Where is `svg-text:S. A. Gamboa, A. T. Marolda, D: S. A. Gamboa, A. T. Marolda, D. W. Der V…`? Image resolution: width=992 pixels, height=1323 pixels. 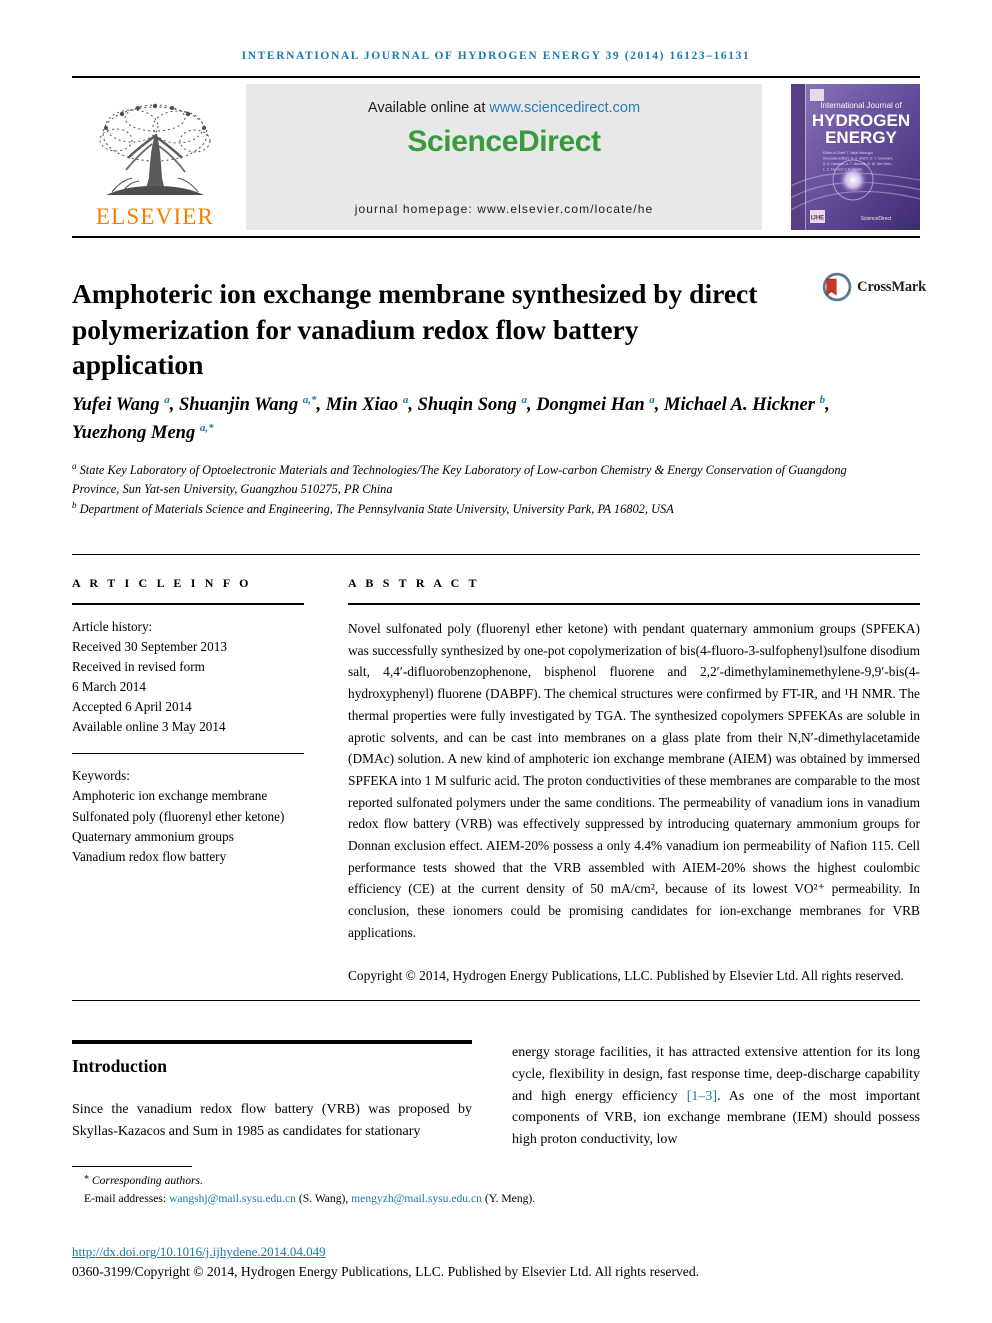
svg-text:S. A. Gamboa, A. T. Marolda, D: S. A. Gamboa, A. T. Marolda, D. W. Der V… is located at coordinates (857, 164).